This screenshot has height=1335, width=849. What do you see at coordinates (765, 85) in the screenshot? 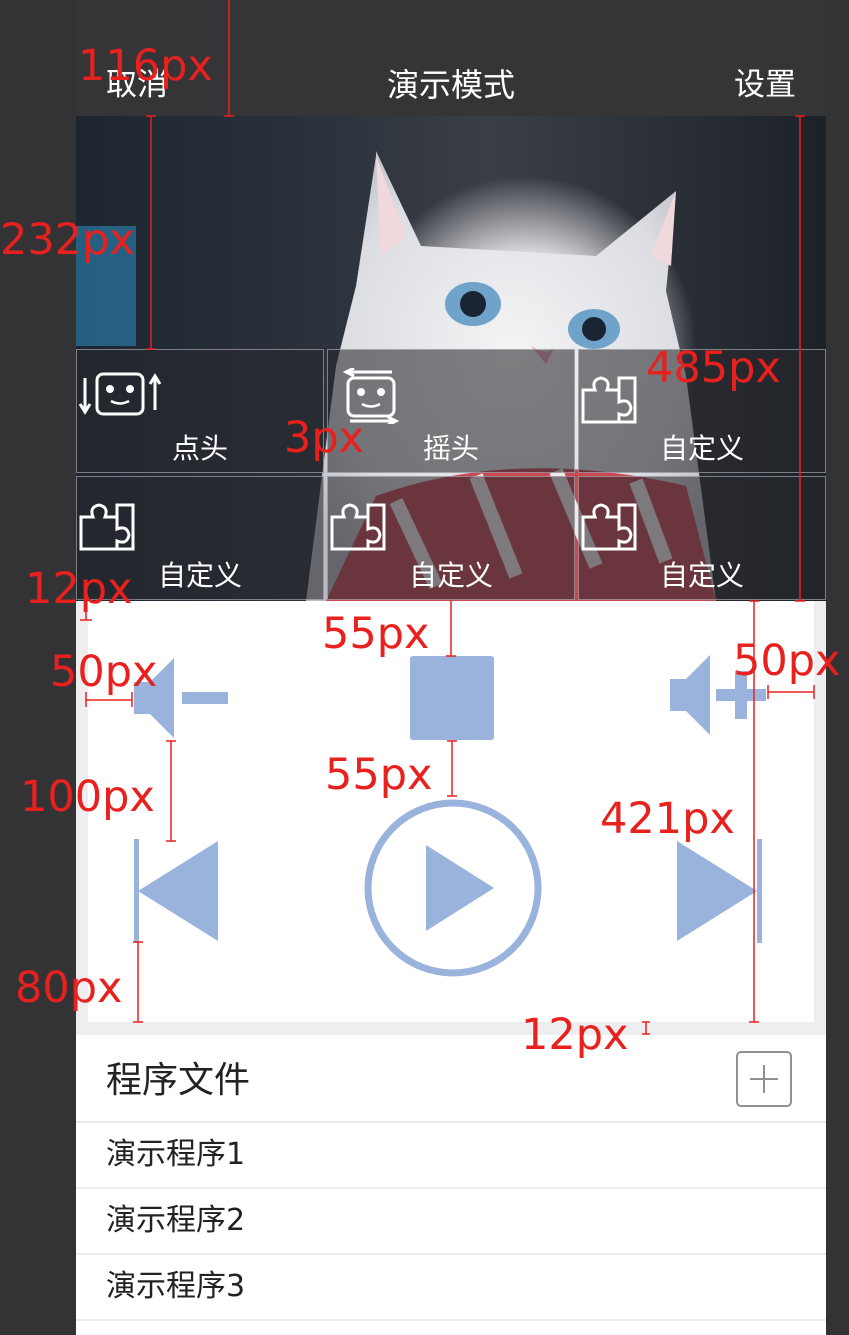
I see `settings-button: 设置` at bounding box center [765, 85].